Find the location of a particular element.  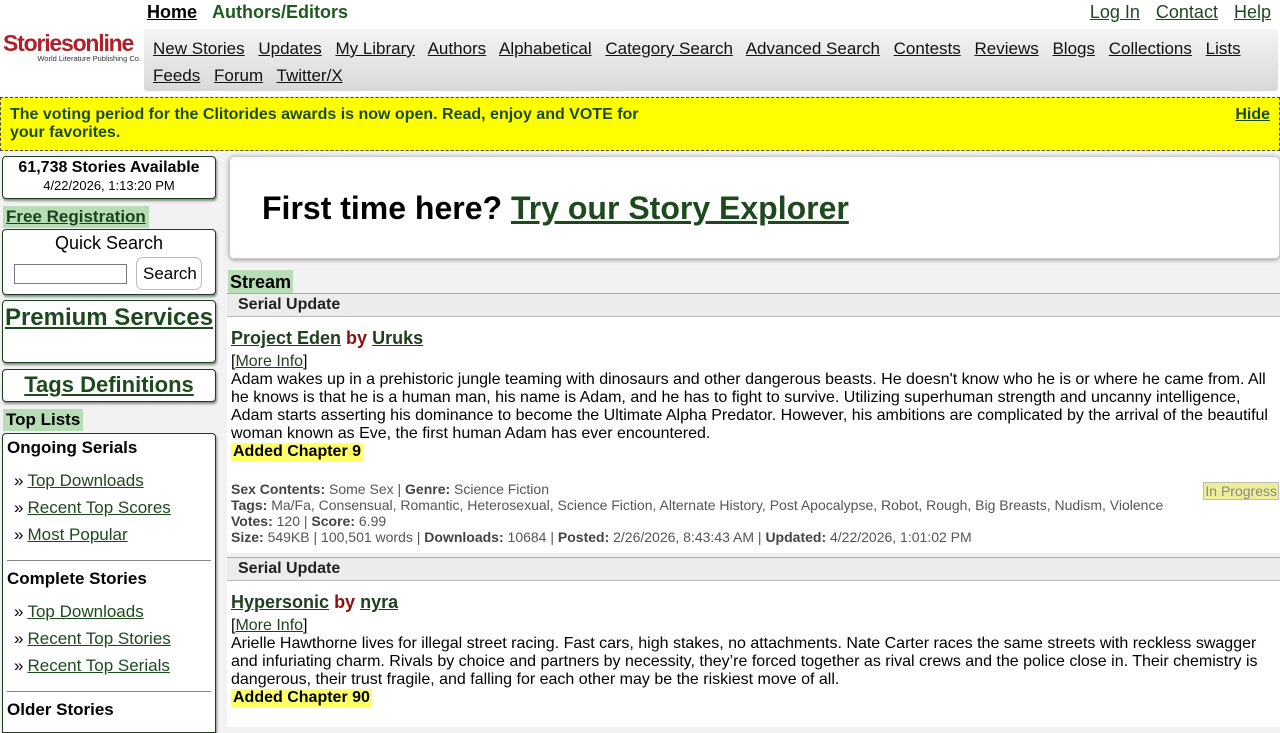

nav-my-library: My Library is located at coordinates (374, 48).